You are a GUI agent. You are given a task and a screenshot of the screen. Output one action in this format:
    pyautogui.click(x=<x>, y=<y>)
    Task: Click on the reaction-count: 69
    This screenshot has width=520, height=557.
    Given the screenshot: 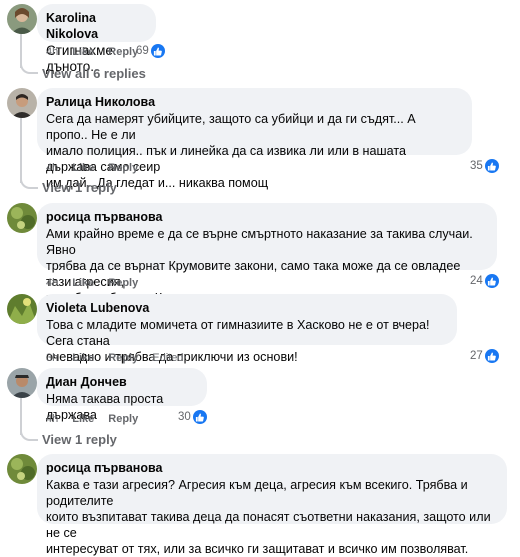 What is the action you would take?
    pyautogui.click(x=150, y=51)
    